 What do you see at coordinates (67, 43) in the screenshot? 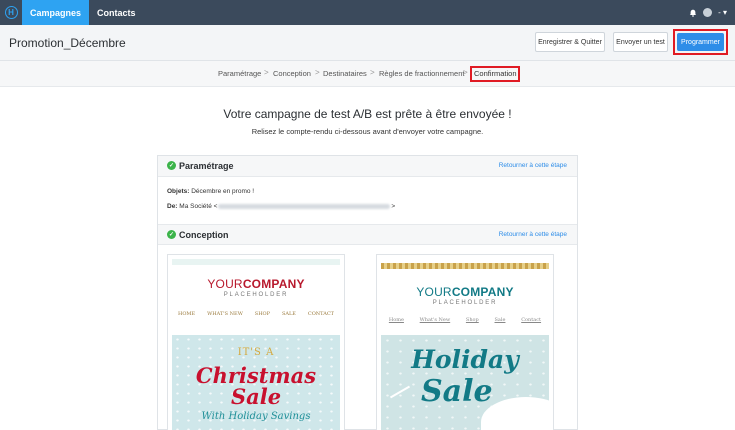
I see `page-title: Promotion_Décembre` at bounding box center [67, 43].